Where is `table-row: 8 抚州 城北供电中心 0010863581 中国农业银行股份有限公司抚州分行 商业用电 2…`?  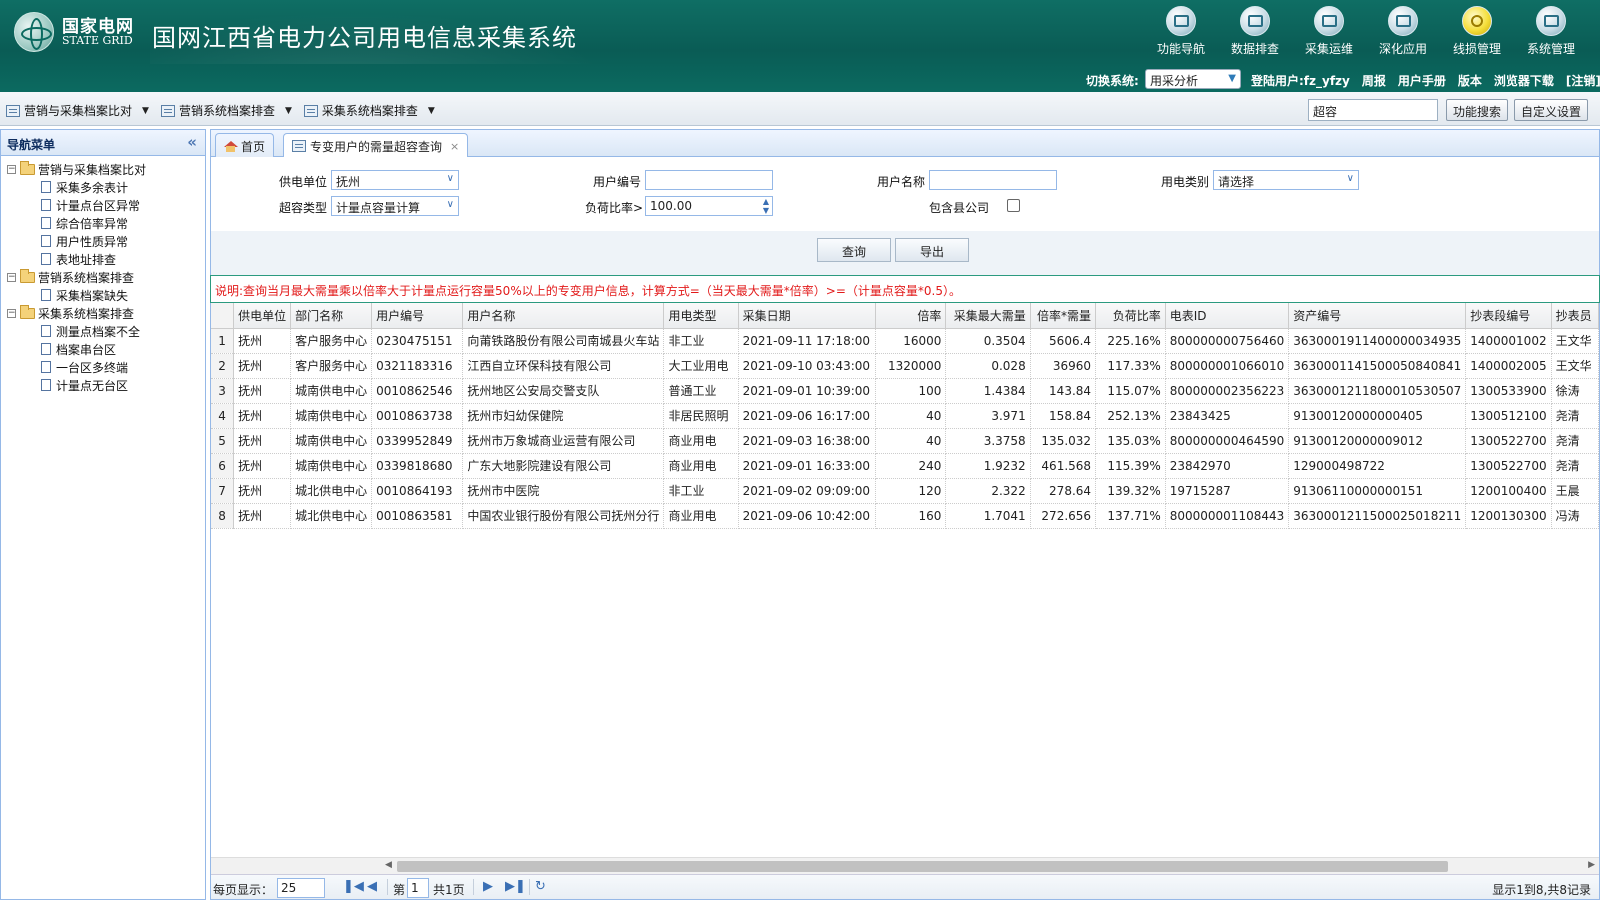 table-row: 8 抚州 城北供电中心 0010863581 中国农业银行股份有限公司抚州分行 商业用电 2… is located at coordinates (905, 516).